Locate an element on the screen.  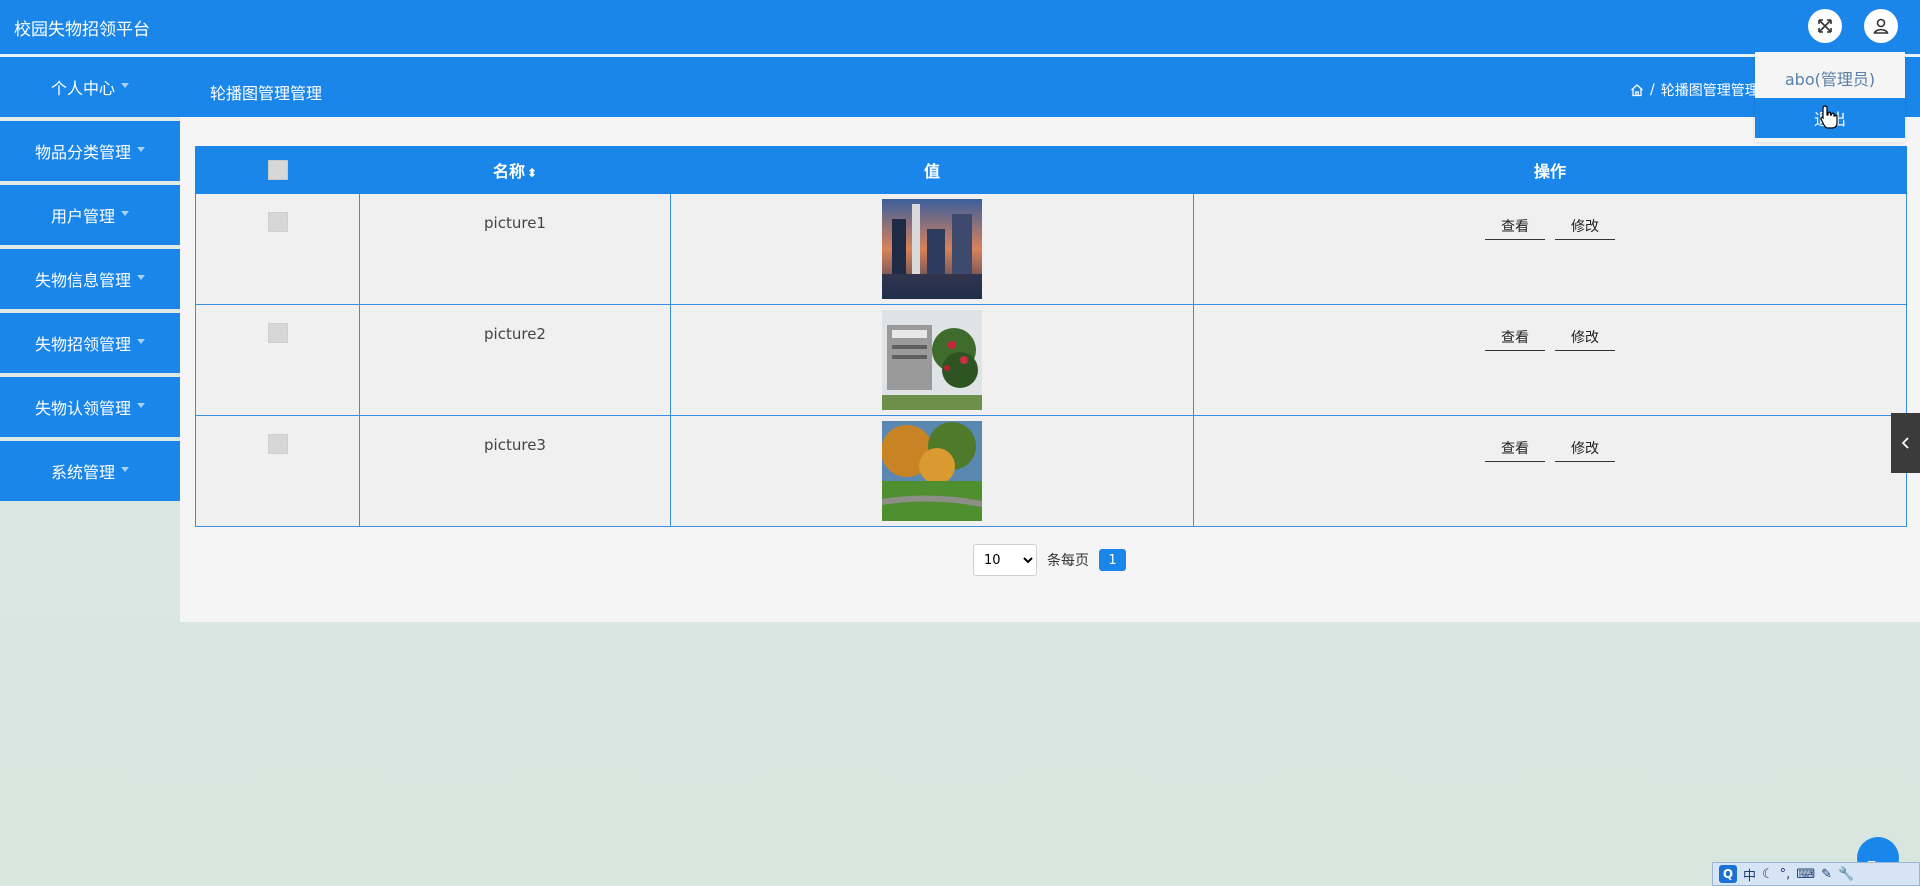
table-row: picture3 查看 修改 is located at coordinates (1051, 471).